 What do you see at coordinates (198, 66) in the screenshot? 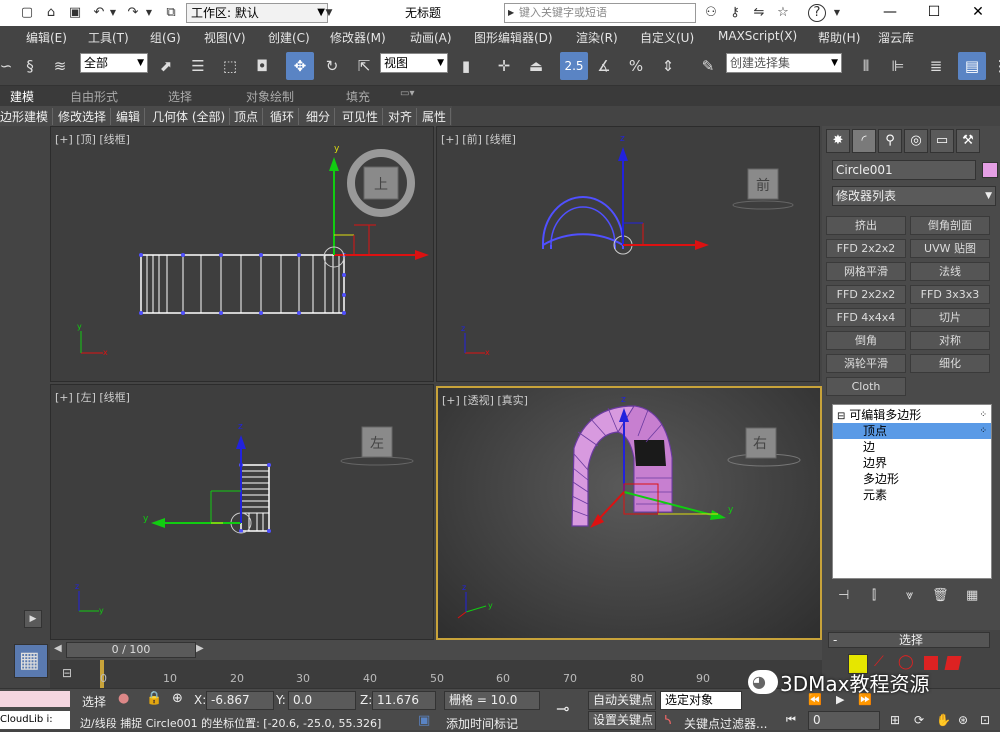
I see `select-by-name-icon: ☰` at bounding box center [198, 66].